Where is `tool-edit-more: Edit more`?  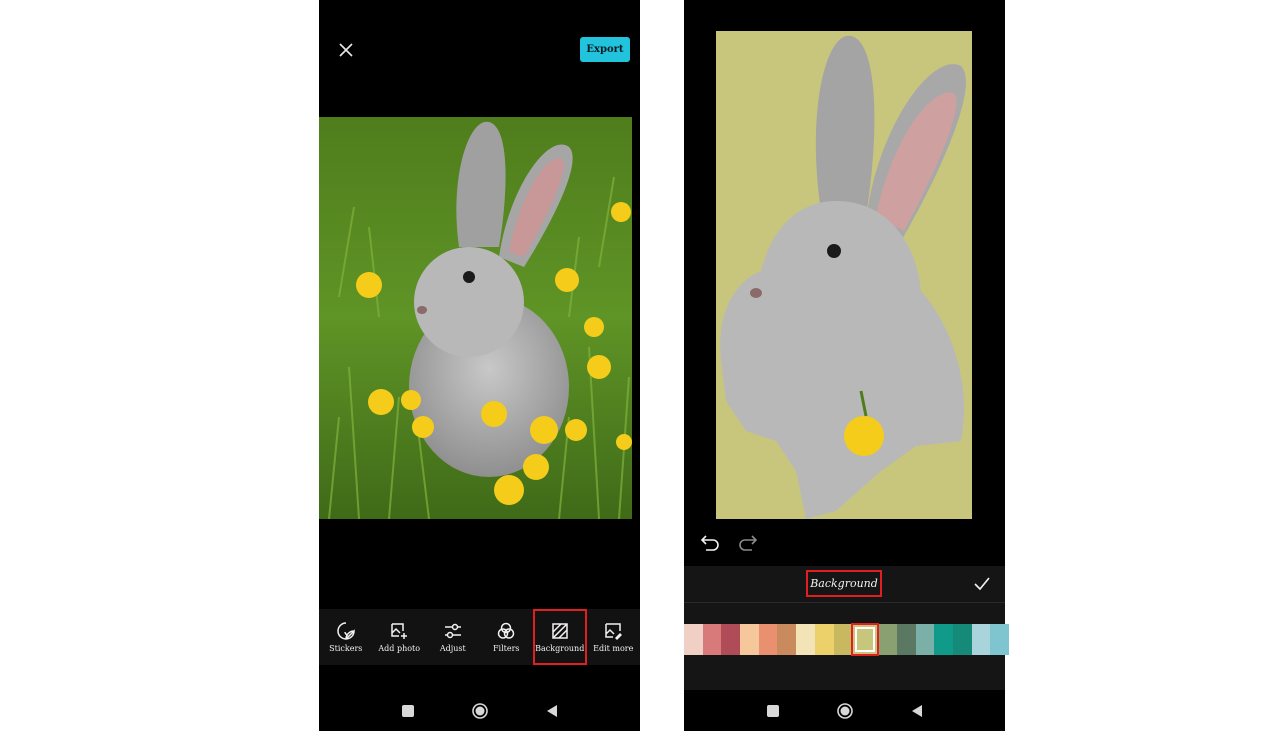 tool-edit-more: Edit more is located at coordinates (614, 637).